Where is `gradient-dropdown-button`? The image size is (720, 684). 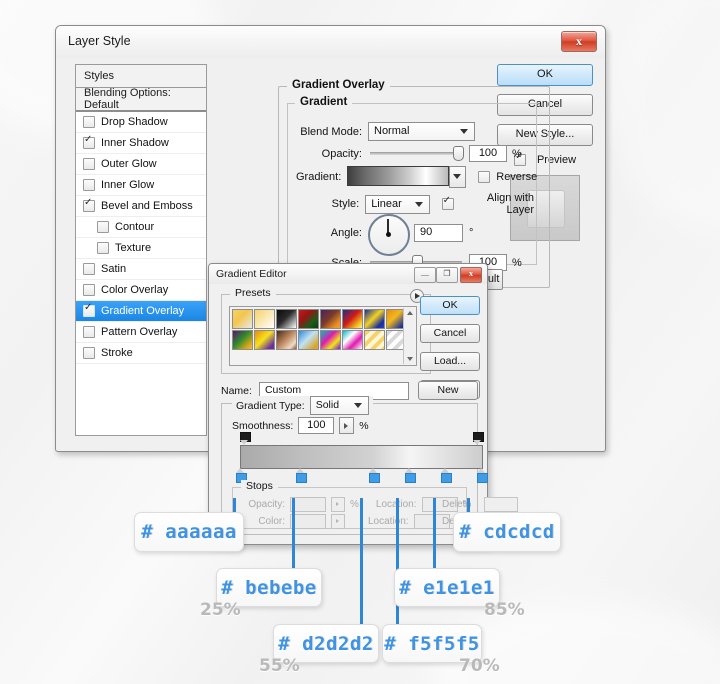
gradient-dropdown-button is located at coordinates (458, 177).